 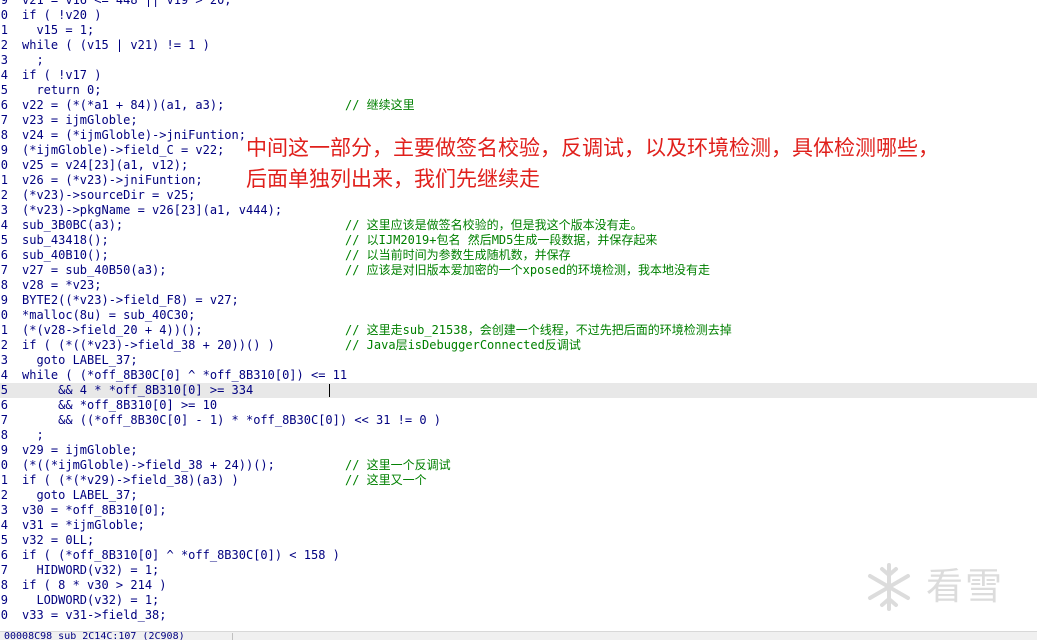 I want to click on code-text: sub_3B0BC(a3);, so click(x=73, y=225).